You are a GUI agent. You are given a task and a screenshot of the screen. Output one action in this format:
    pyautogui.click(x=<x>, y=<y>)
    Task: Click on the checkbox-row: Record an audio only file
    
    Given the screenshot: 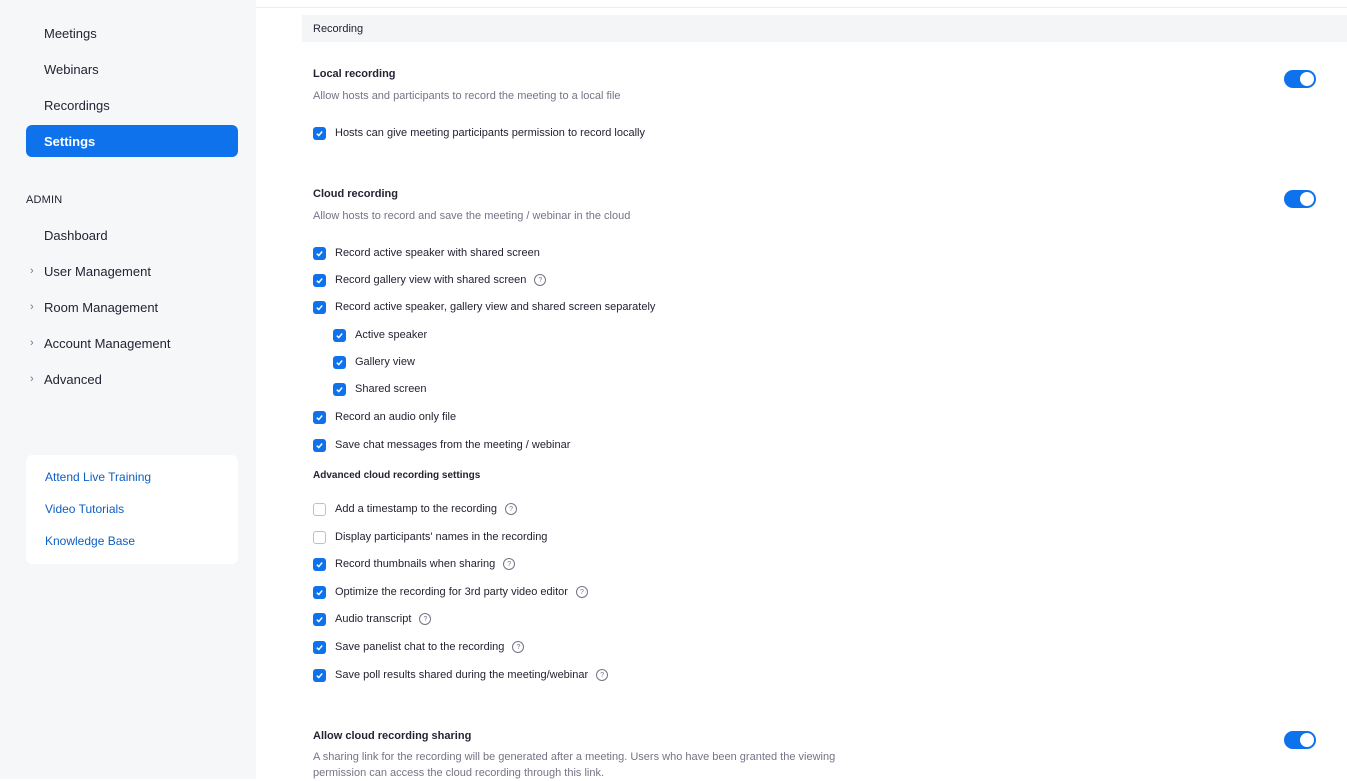 What is the action you would take?
    pyautogui.click(x=384, y=417)
    